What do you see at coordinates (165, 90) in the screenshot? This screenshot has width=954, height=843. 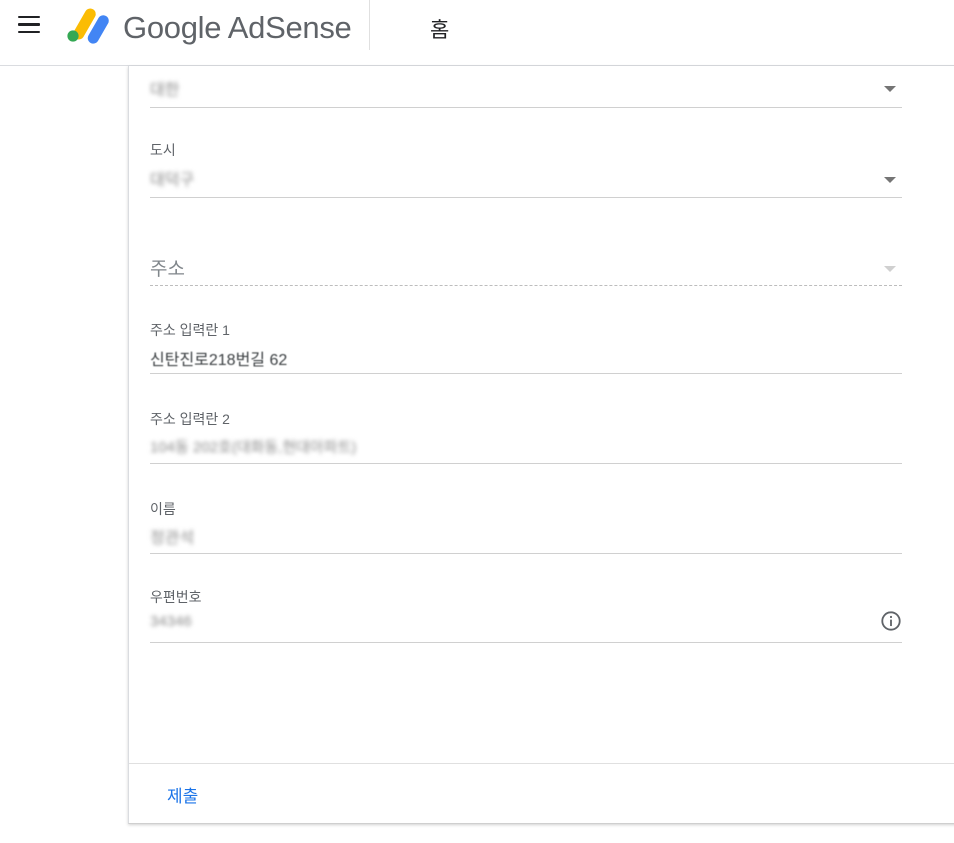 I see `country-value: 대한` at bounding box center [165, 90].